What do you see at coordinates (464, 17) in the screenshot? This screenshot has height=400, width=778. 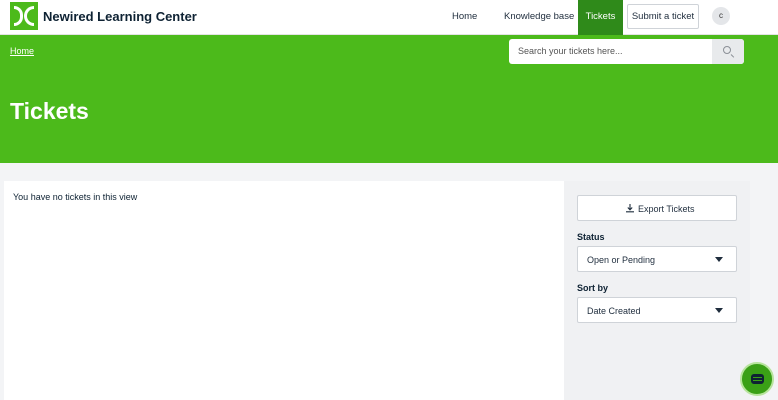 I see `nav-home-link: Home` at bounding box center [464, 17].